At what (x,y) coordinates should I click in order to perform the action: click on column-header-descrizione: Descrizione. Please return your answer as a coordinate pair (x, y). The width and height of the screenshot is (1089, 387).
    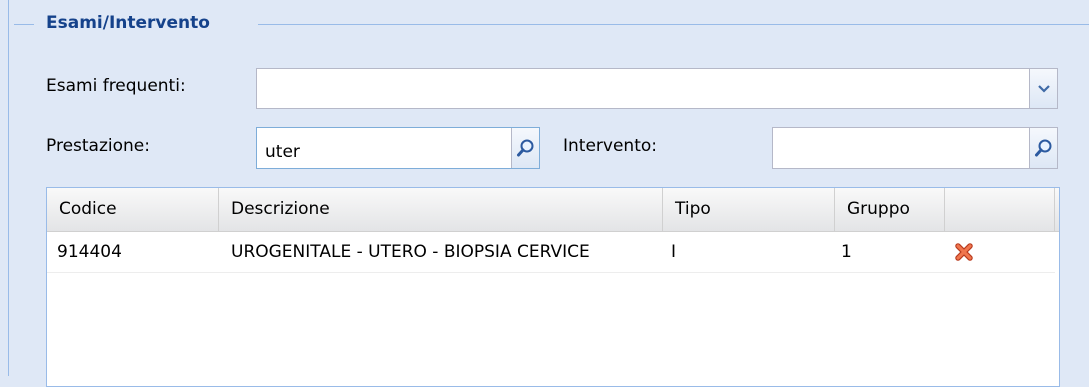
    Looking at the image, I should click on (441, 209).